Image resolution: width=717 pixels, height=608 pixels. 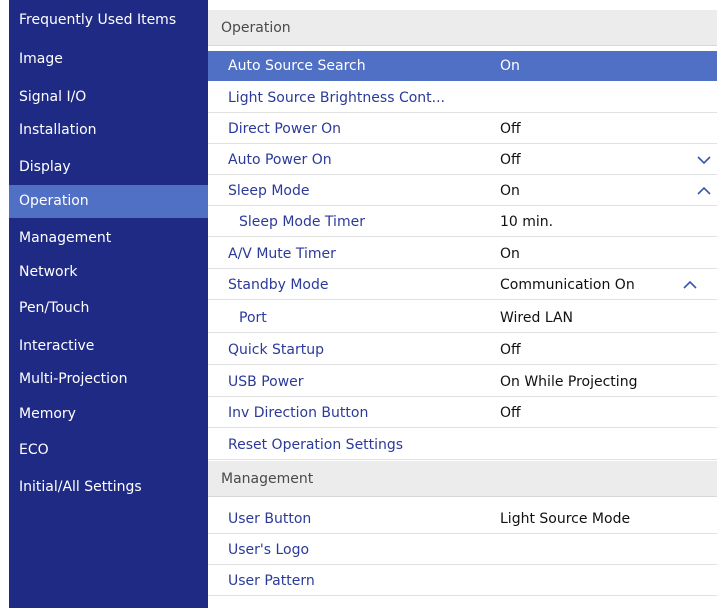 What do you see at coordinates (108, 272) in the screenshot?
I see `sidebar-item-network: Network` at bounding box center [108, 272].